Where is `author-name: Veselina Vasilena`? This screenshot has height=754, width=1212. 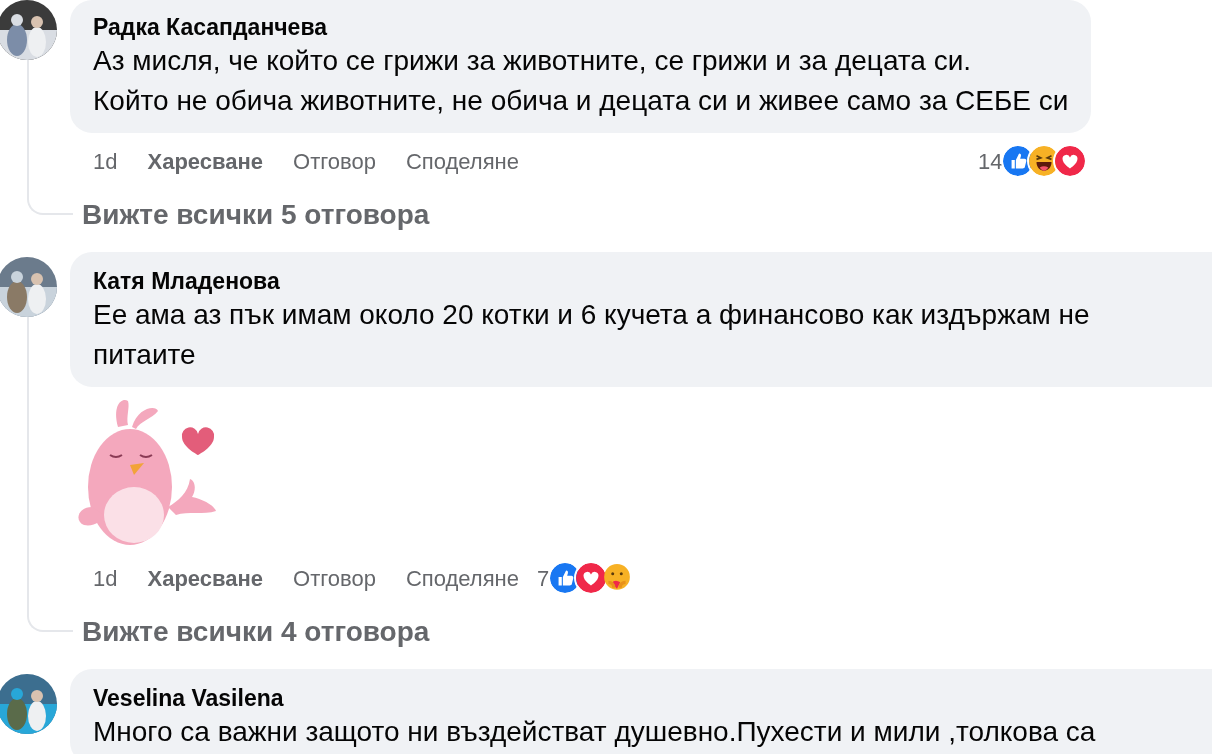
author-name: Veselina Vasilena is located at coordinates (652, 698).